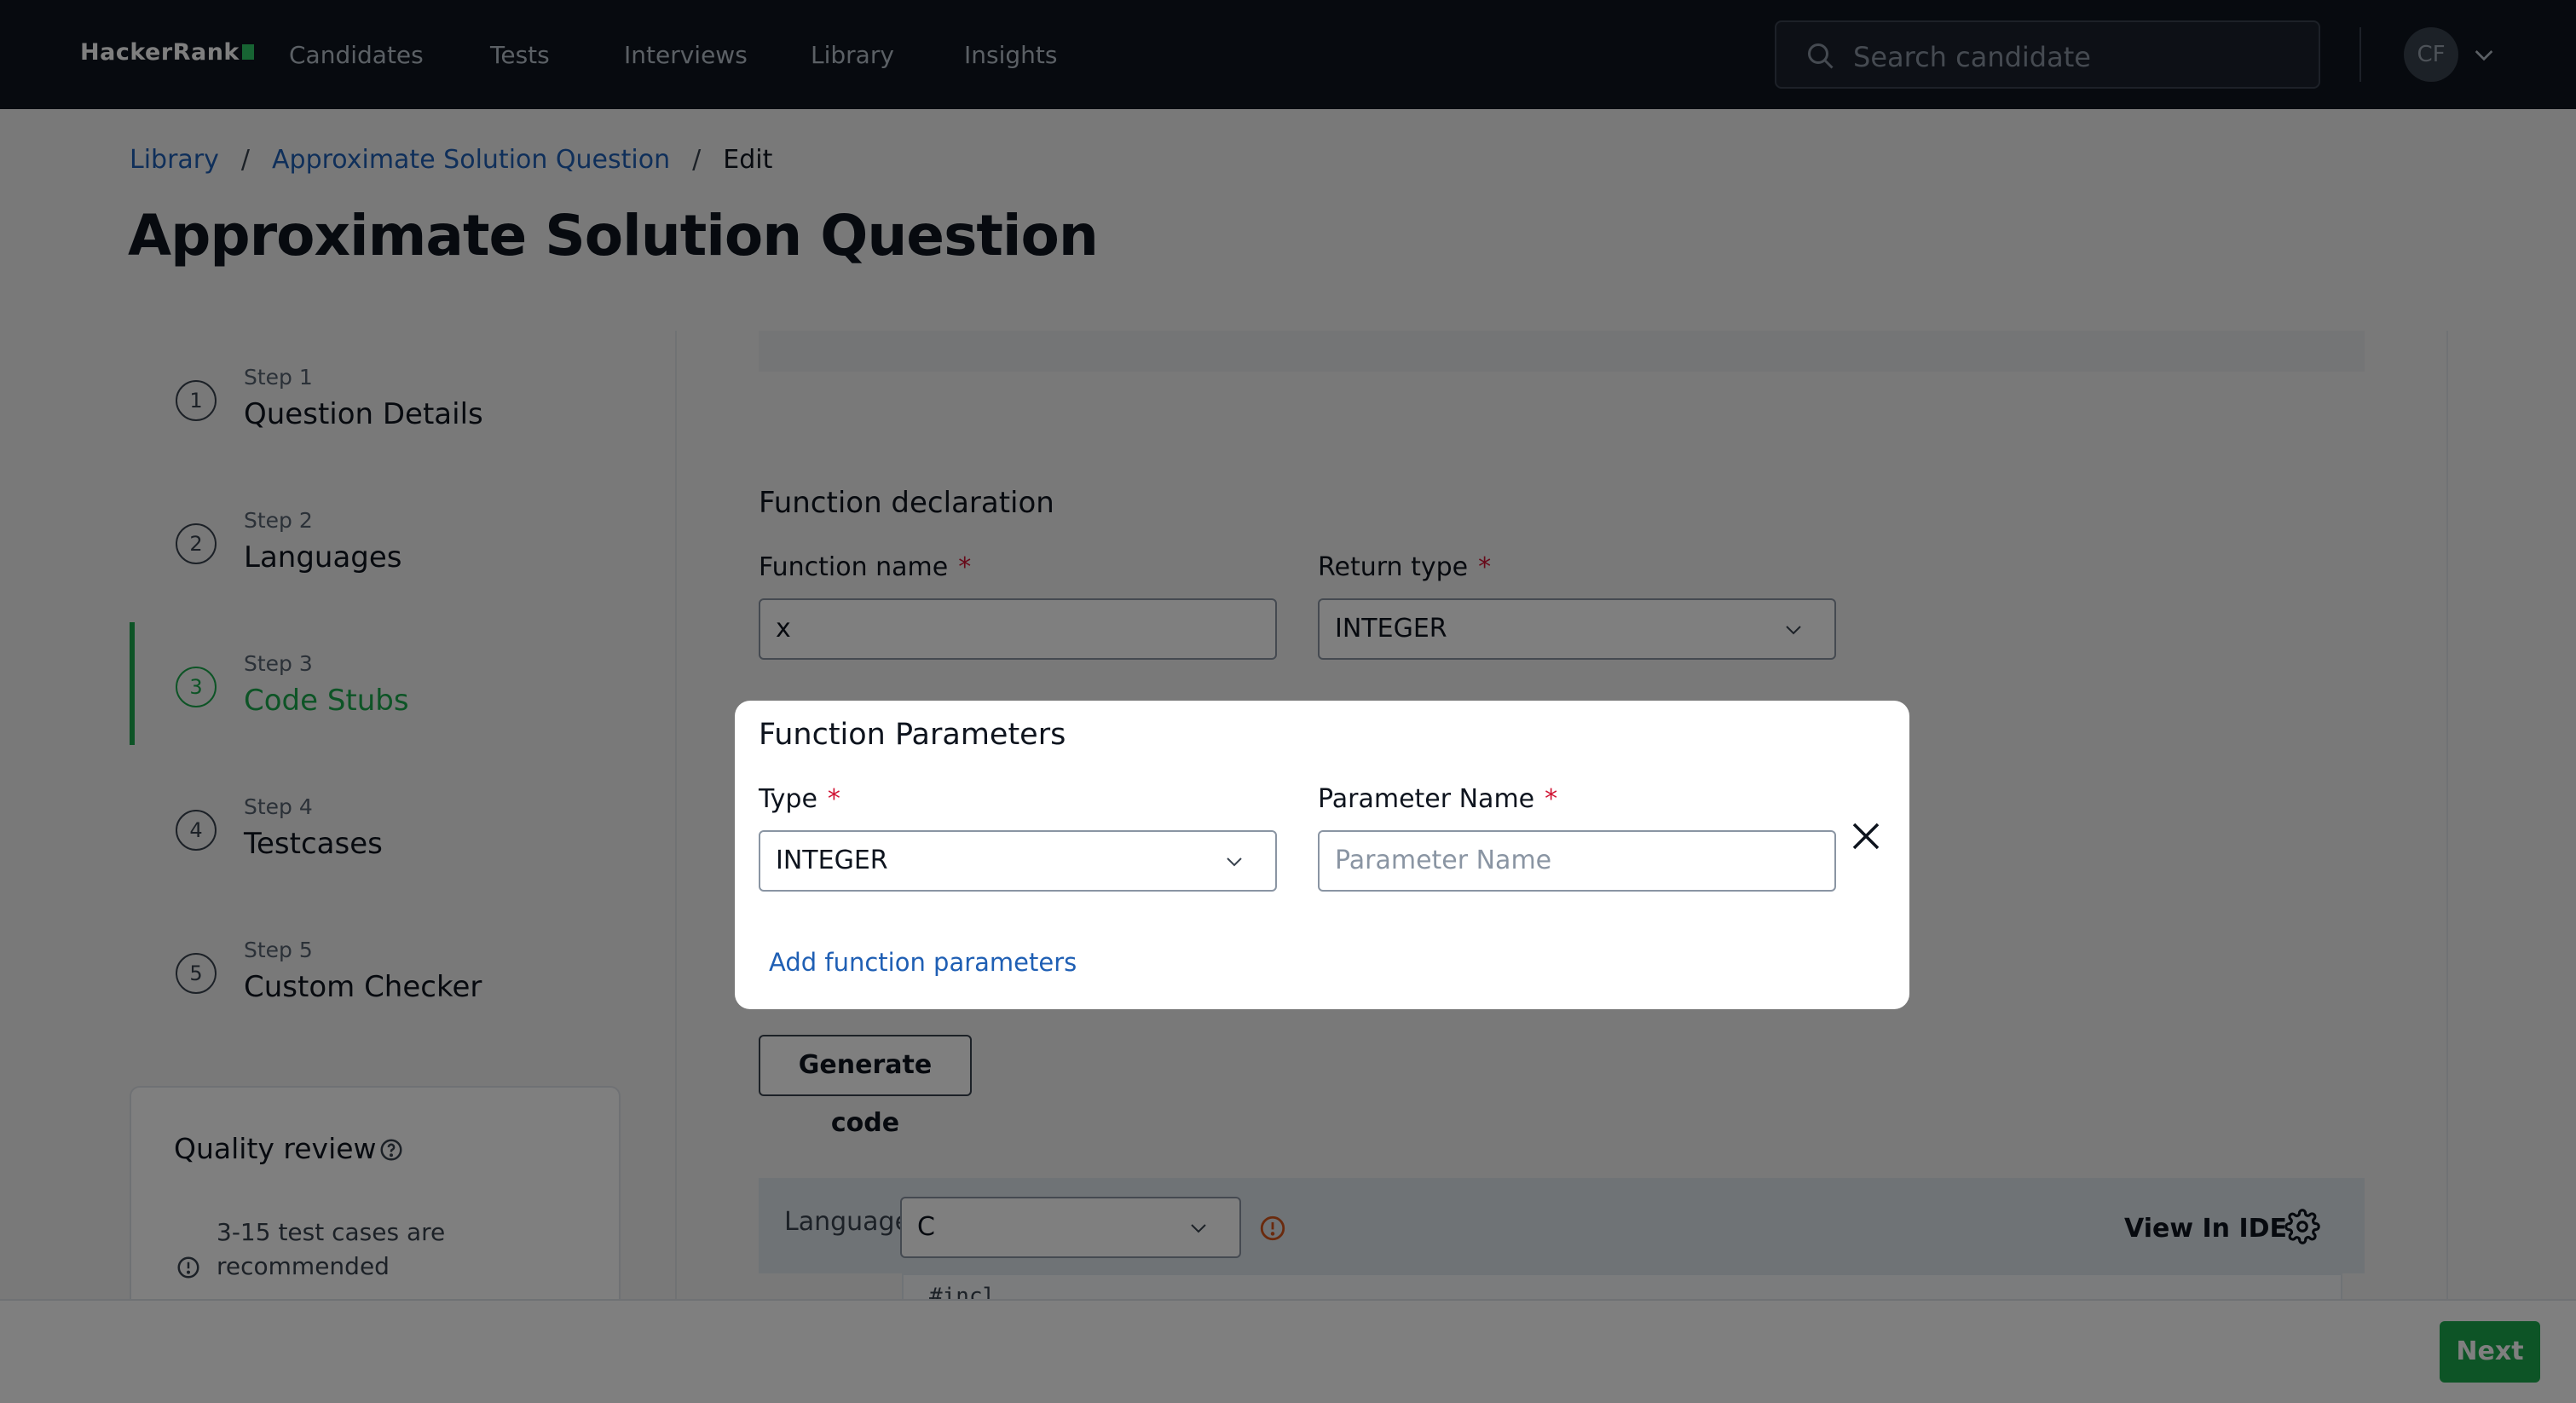  Describe the element at coordinates (1577, 861) in the screenshot. I see `parameter-name-input: Parameter Name` at that location.